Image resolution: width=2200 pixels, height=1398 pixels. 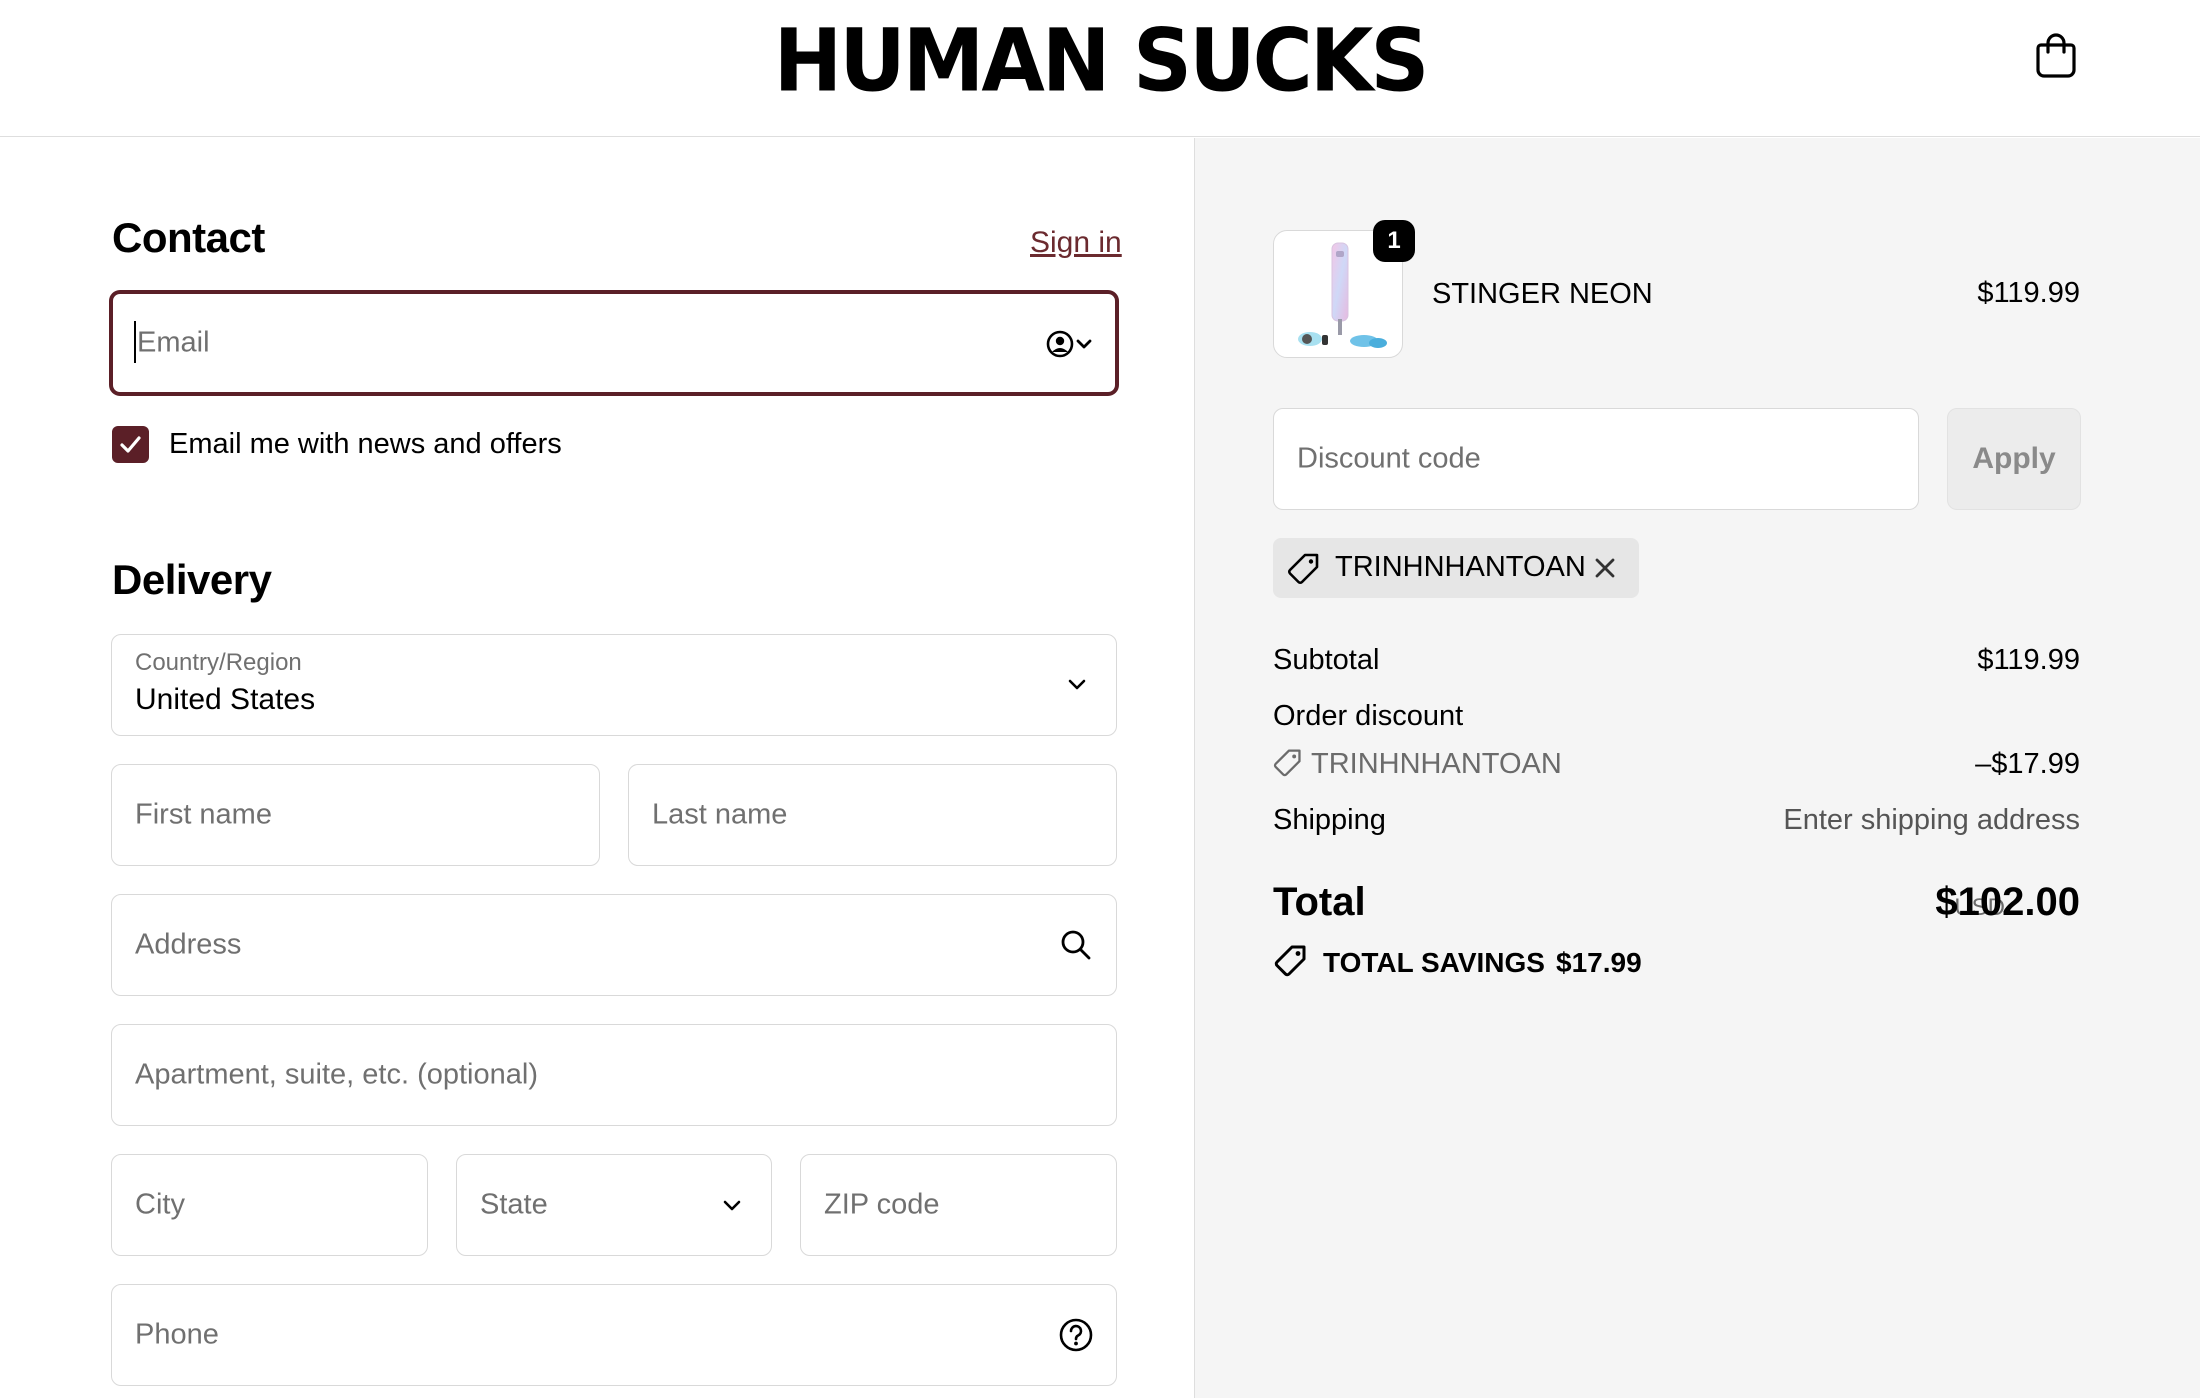 What do you see at coordinates (135, 342) in the screenshot?
I see `text-caret` at bounding box center [135, 342].